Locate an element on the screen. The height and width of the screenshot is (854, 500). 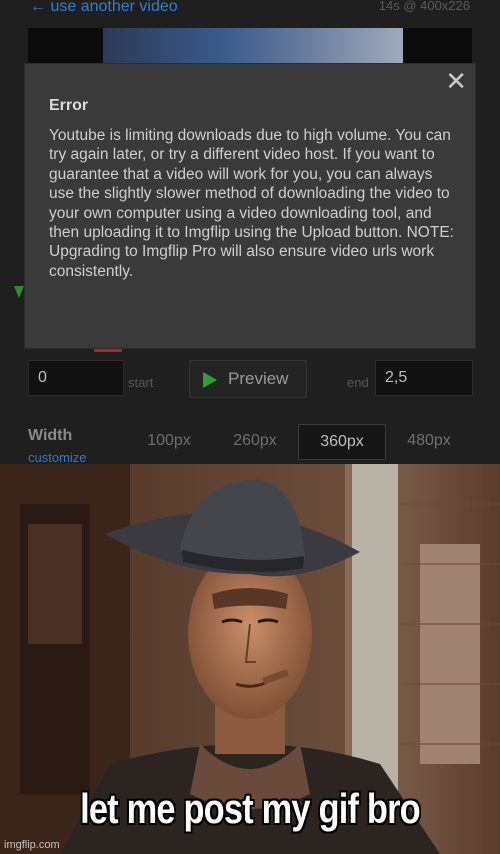
end-time-input: 2,5 is located at coordinates (424, 378).